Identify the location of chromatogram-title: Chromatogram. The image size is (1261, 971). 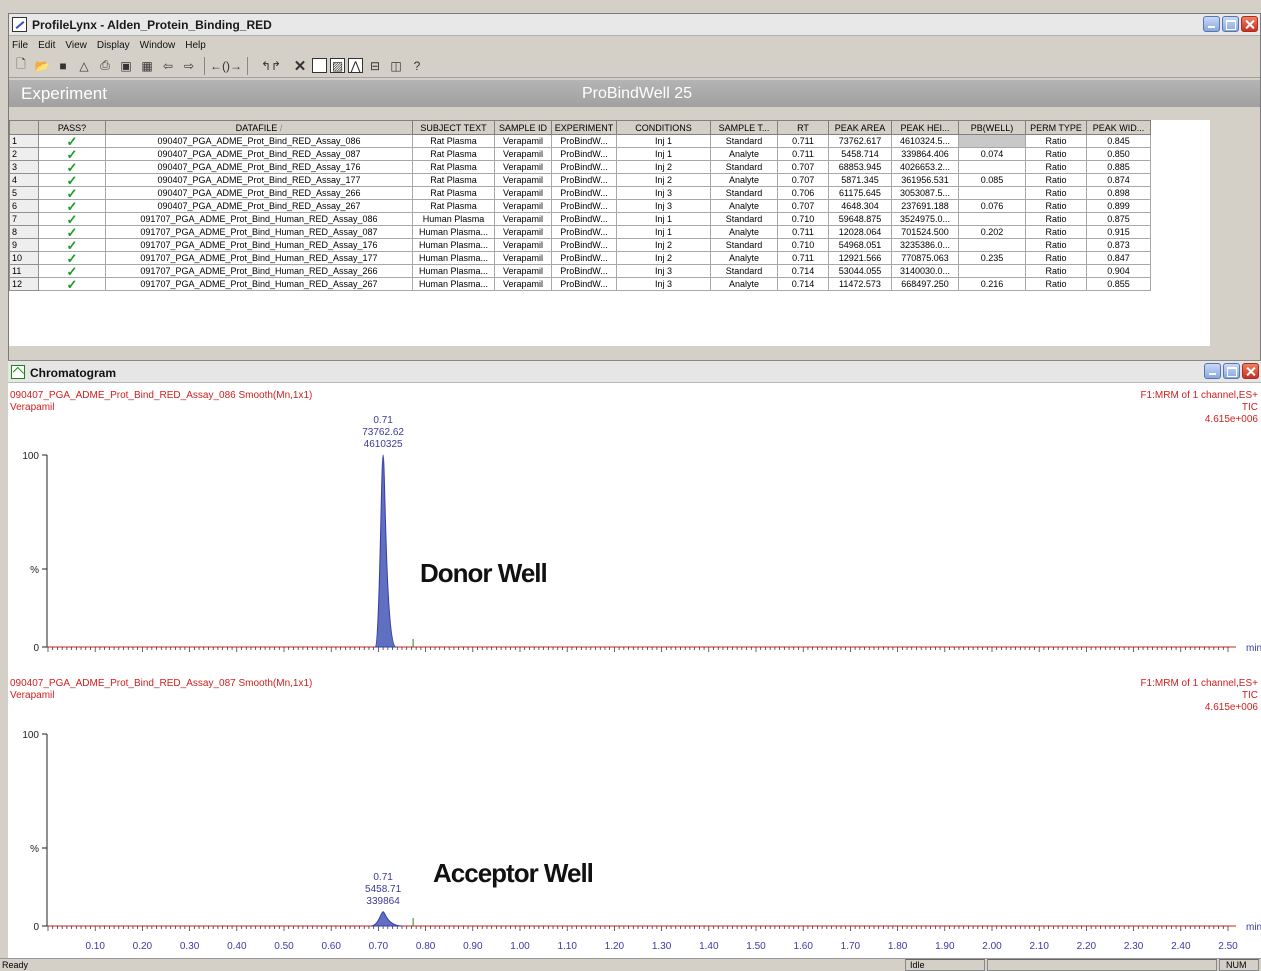
(73, 373).